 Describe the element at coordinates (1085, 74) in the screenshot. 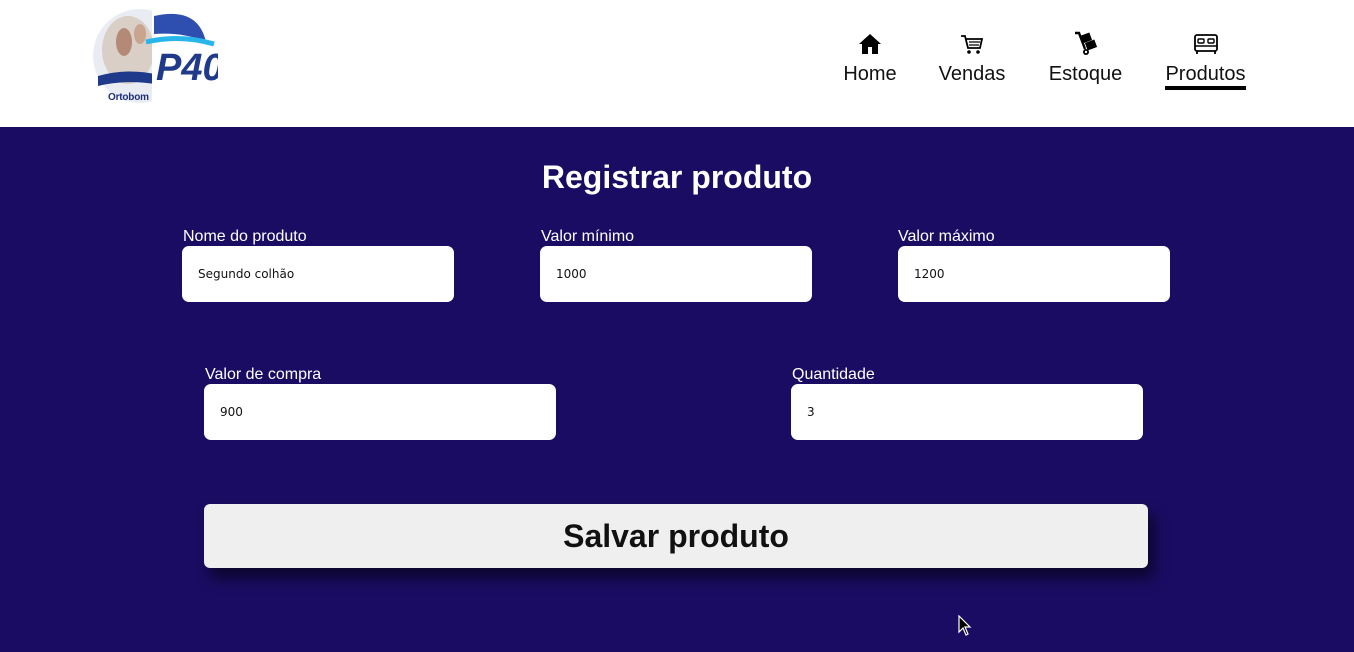

I see `nav-estoque-label: Estoque` at that location.